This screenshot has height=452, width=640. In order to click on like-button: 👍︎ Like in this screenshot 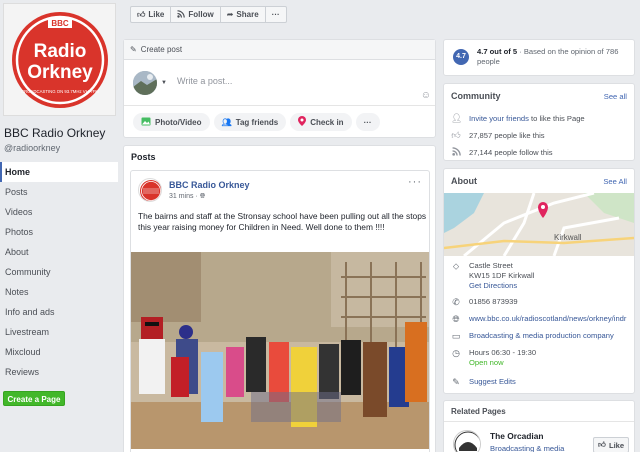, I will do `click(151, 14)`.